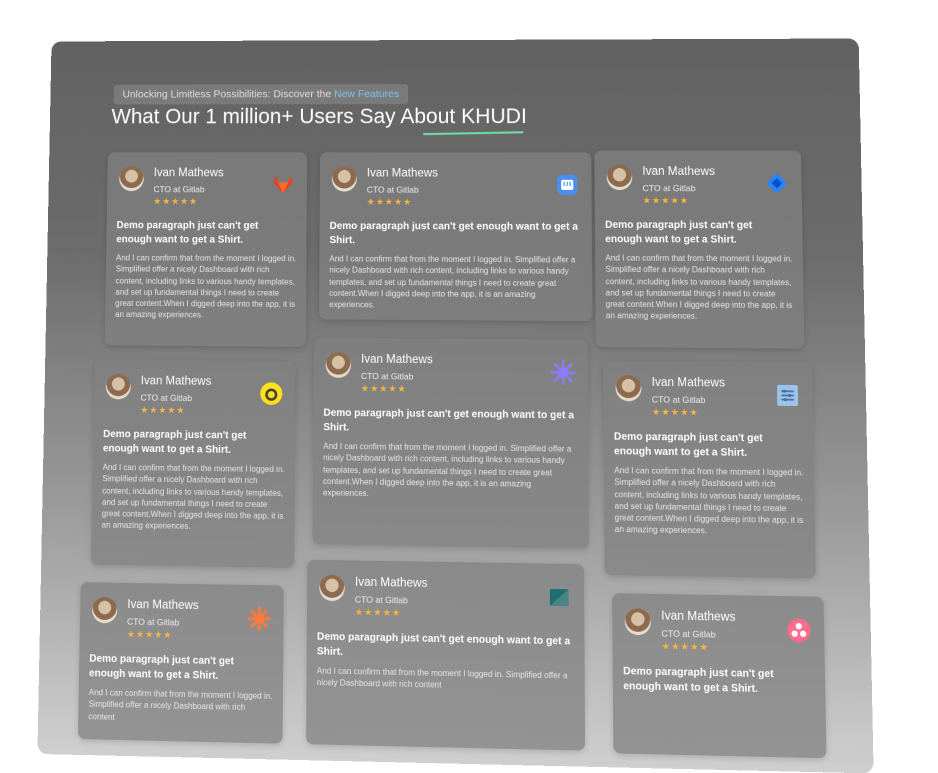 The height and width of the screenshot is (773, 938). What do you see at coordinates (719, 702) in the screenshot?
I see `testimonial-body` at bounding box center [719, 702].